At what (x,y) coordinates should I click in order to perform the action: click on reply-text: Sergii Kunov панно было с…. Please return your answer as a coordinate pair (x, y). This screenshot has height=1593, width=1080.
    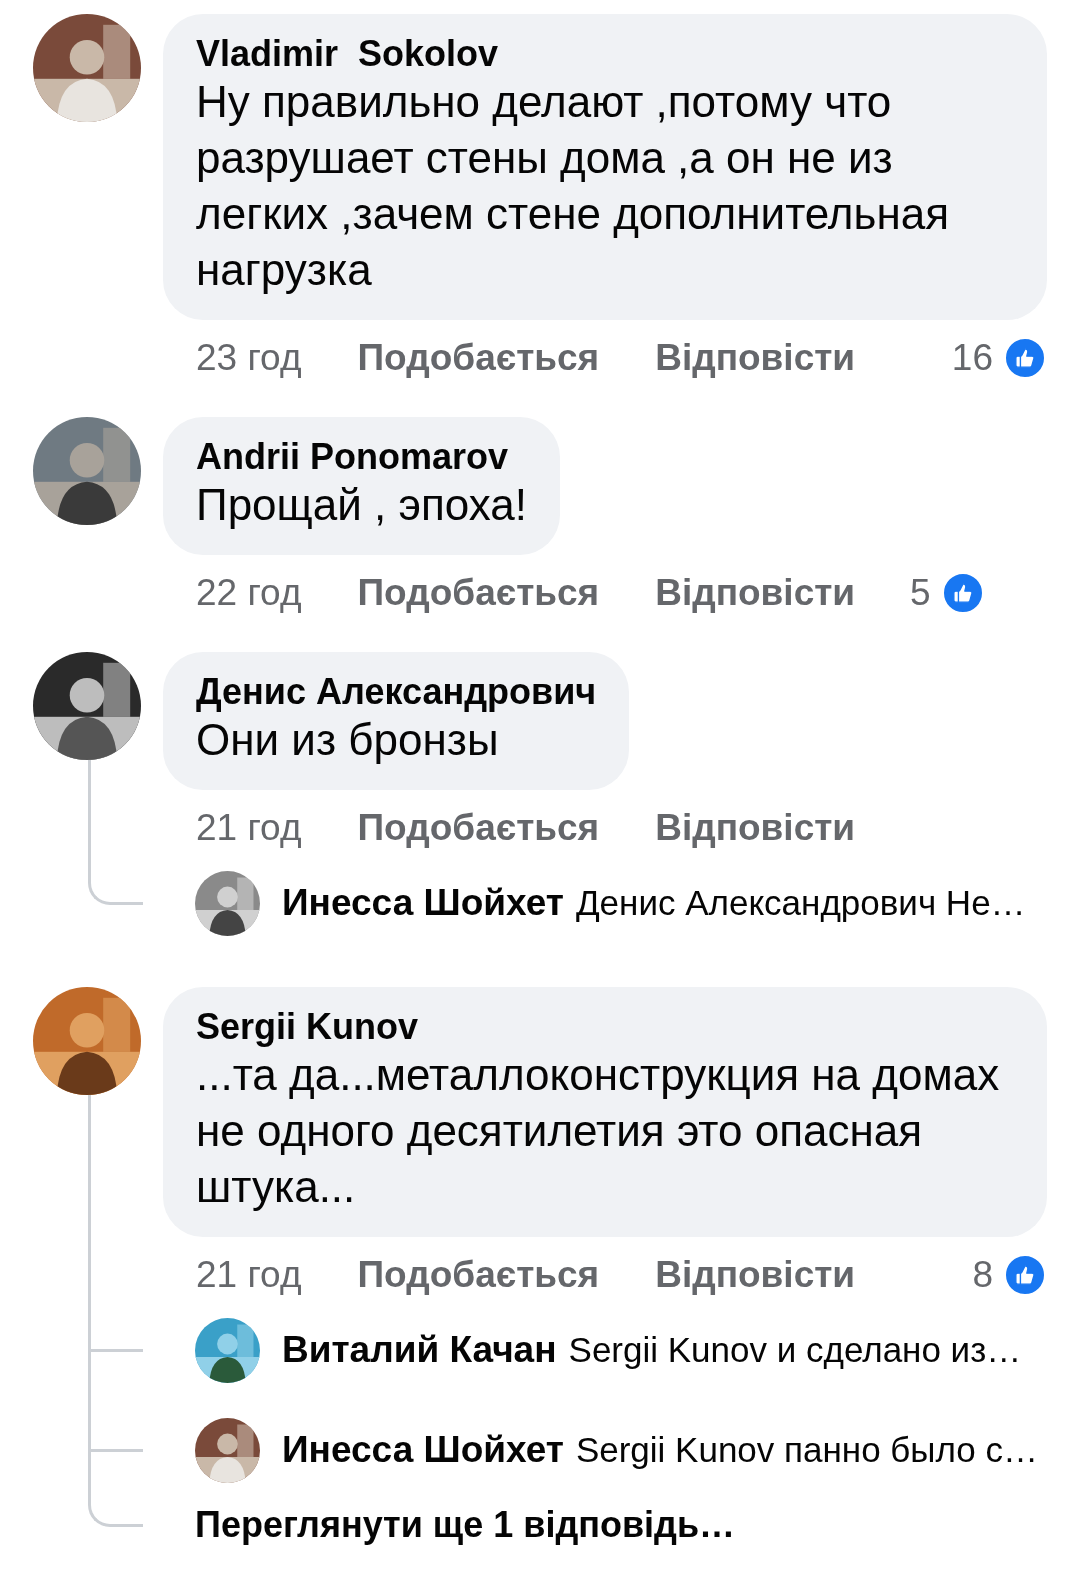
    Looking at the image, I should click on (807, 1449).